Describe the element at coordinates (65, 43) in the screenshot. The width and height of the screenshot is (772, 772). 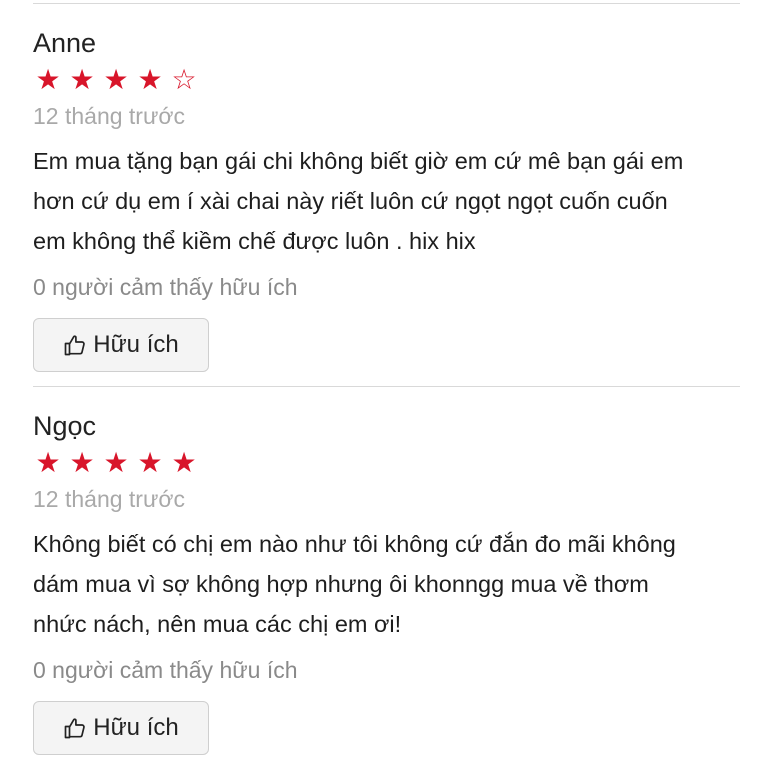
I see `review-author: Anne` at that location.